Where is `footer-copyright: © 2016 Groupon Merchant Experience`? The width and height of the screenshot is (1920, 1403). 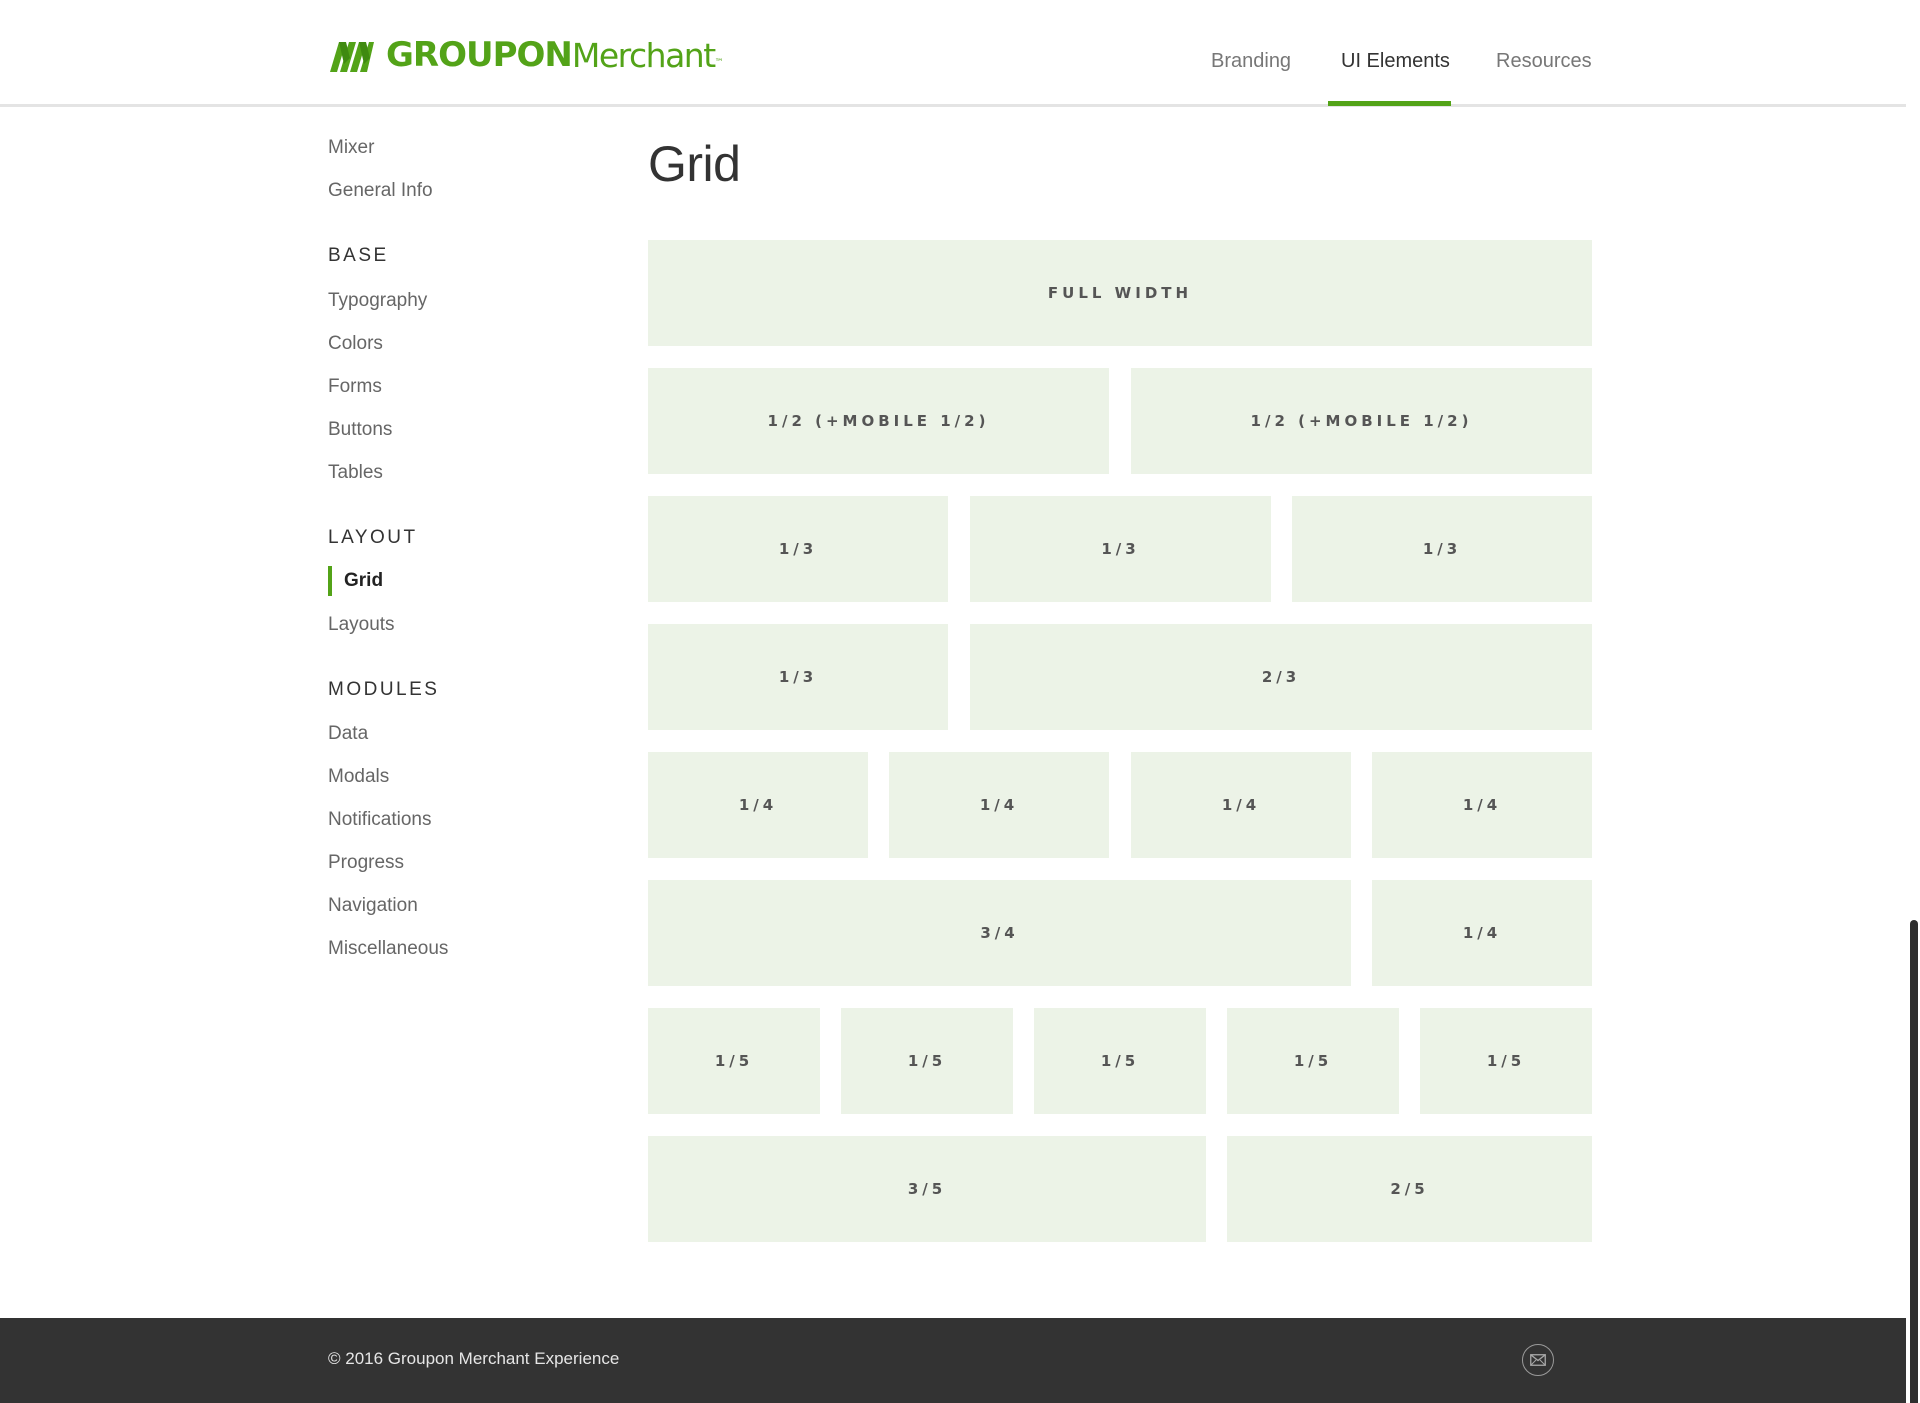
footer-copyright: © 2016 Groupon Merchant Experience is located at coordinates (474, 1358).